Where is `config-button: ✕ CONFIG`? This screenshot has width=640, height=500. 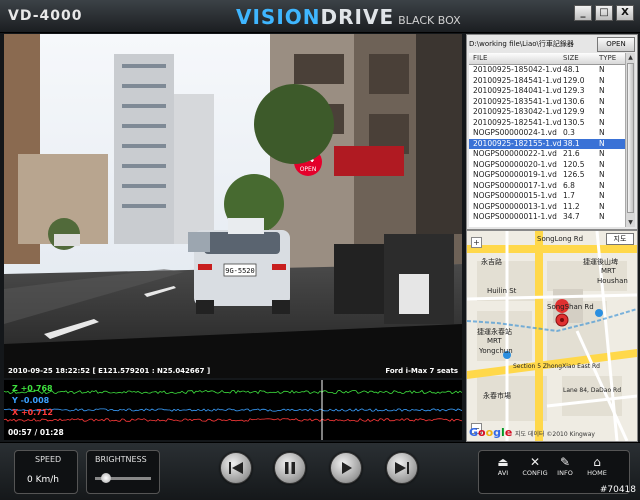
config-button: ✕ CONFIG is located at coordinates (535, 466).